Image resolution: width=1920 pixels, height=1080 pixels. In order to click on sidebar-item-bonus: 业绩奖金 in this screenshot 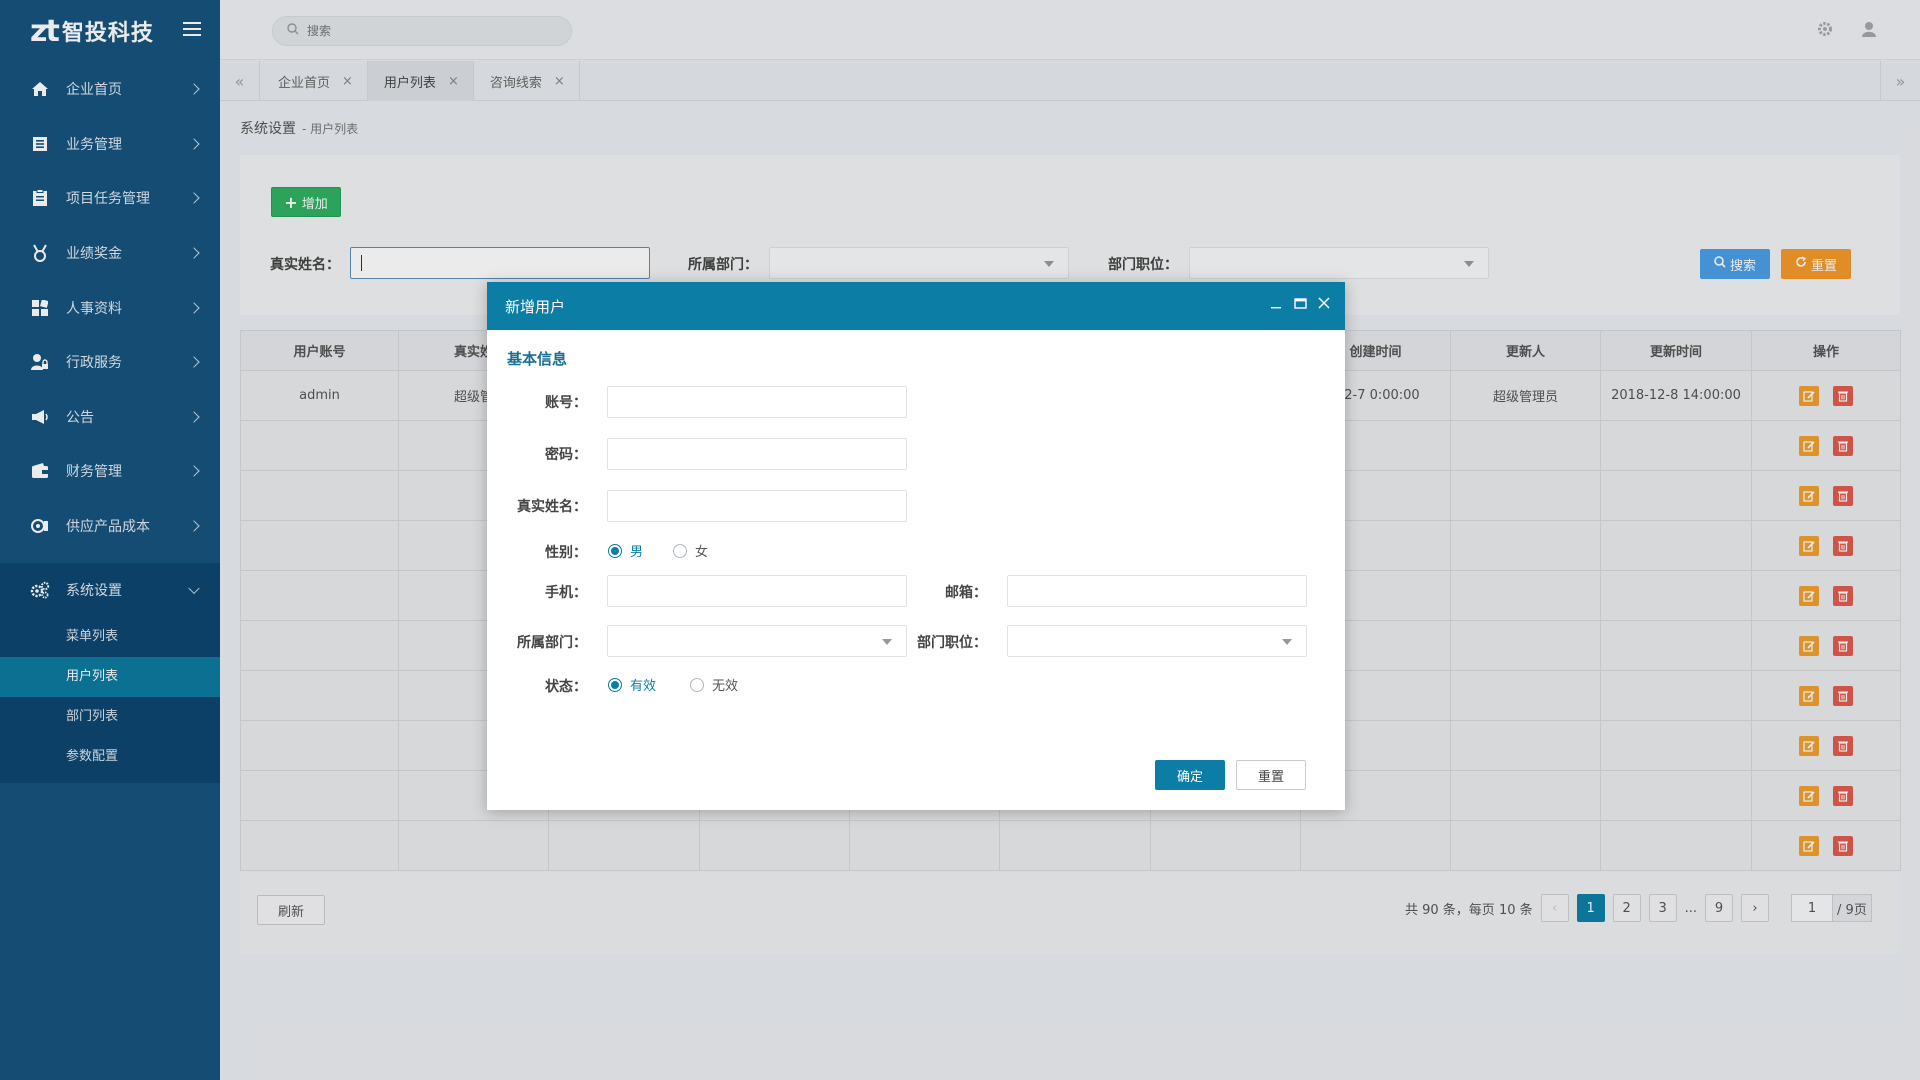, I will do `click(110, 253)`.